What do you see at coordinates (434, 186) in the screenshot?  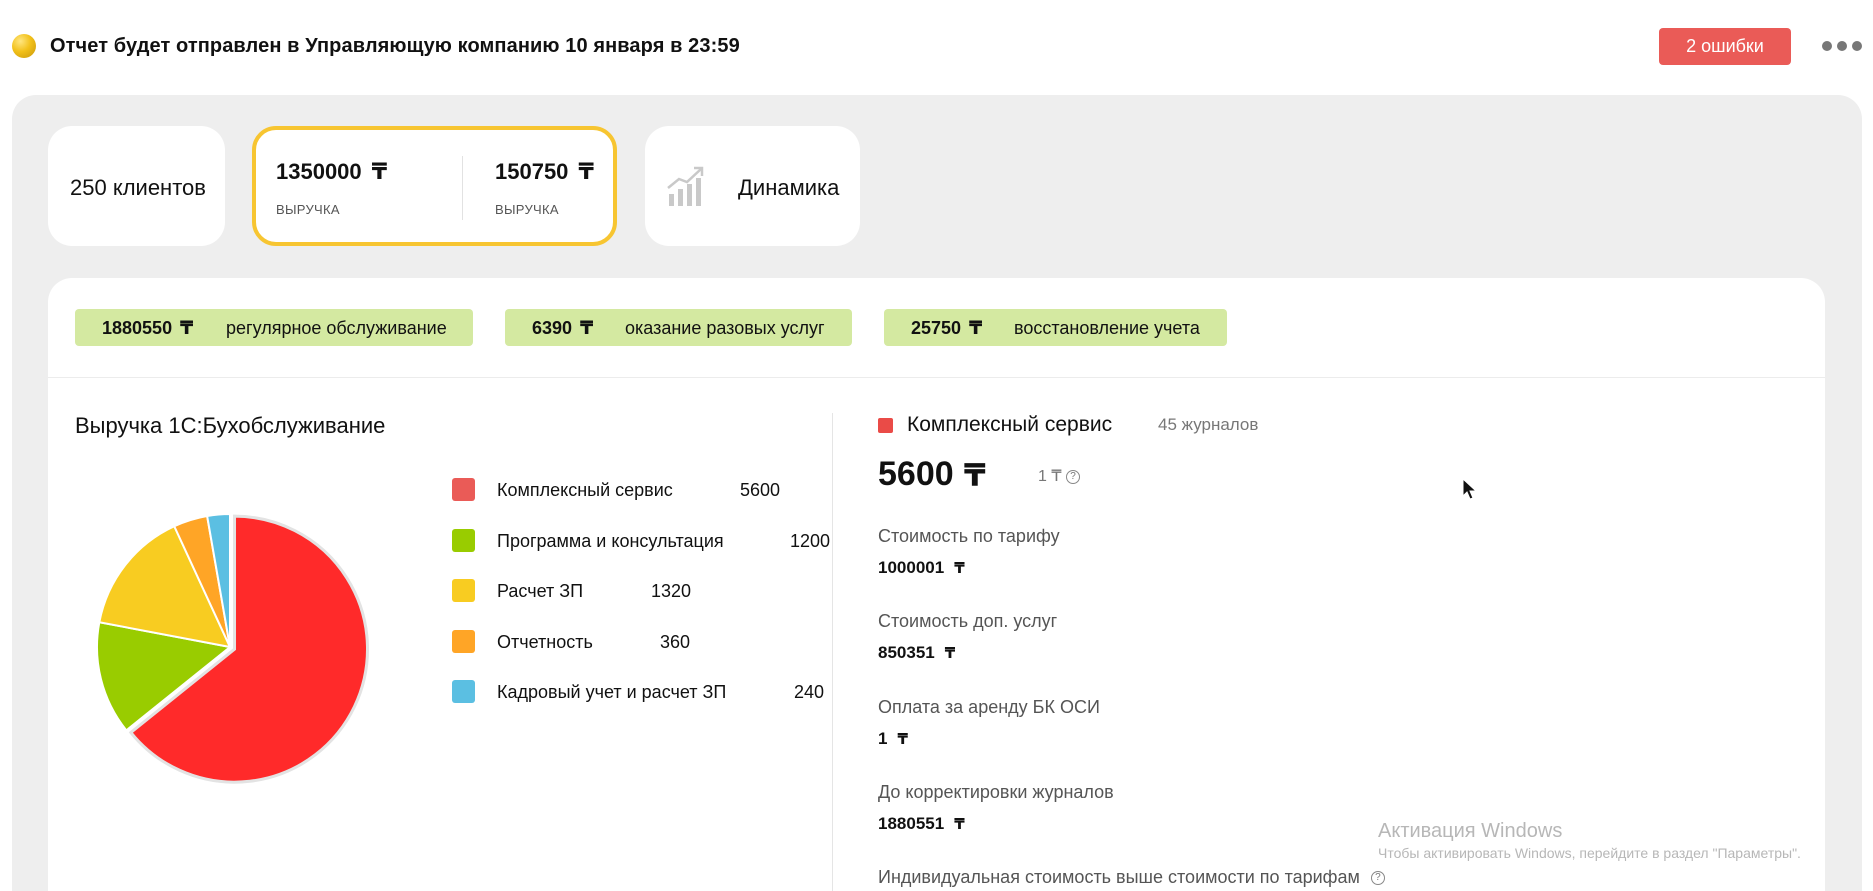 I see `revenue-card: 1350000 ₸ ВЫРУЧКА 150750 ₸ ВЫРУЧКА` at bounding box center [434, 186].